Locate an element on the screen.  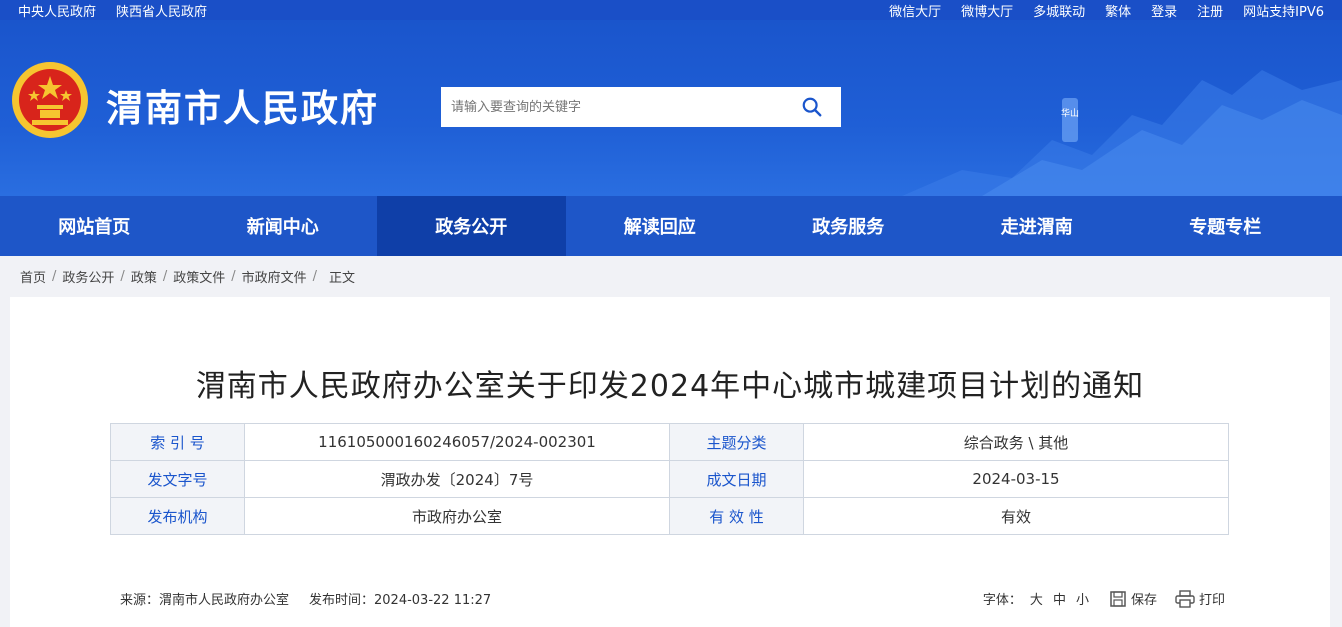
topic-value: 综合政务 \ 其他 is located at coordinates (1016, 442).